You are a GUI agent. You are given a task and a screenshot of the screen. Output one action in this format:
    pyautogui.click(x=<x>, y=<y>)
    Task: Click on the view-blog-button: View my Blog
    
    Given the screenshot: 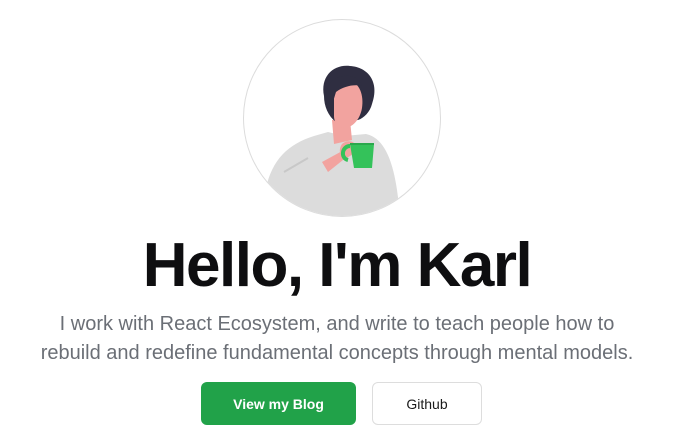 What is the action you would take?
    pyautogui.click(x=278, y=403)
    